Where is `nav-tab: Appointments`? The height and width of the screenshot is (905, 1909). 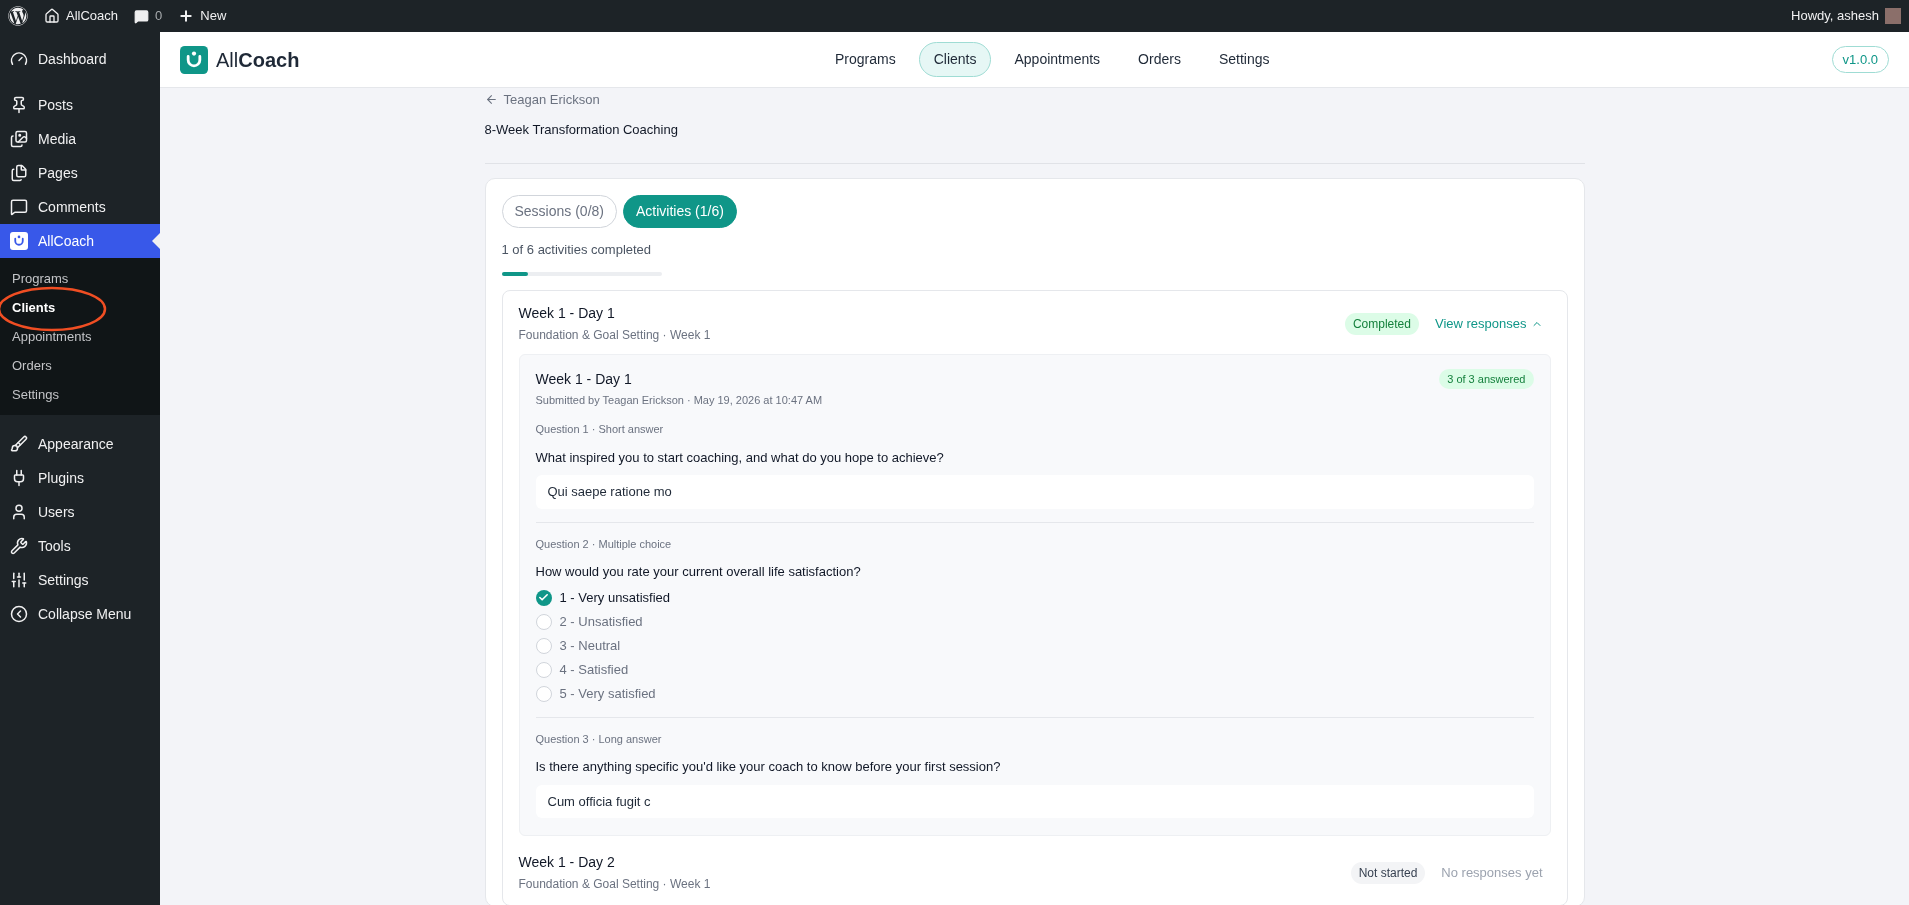 nav-tab: Appointments is located at coordinates (1057, 59).